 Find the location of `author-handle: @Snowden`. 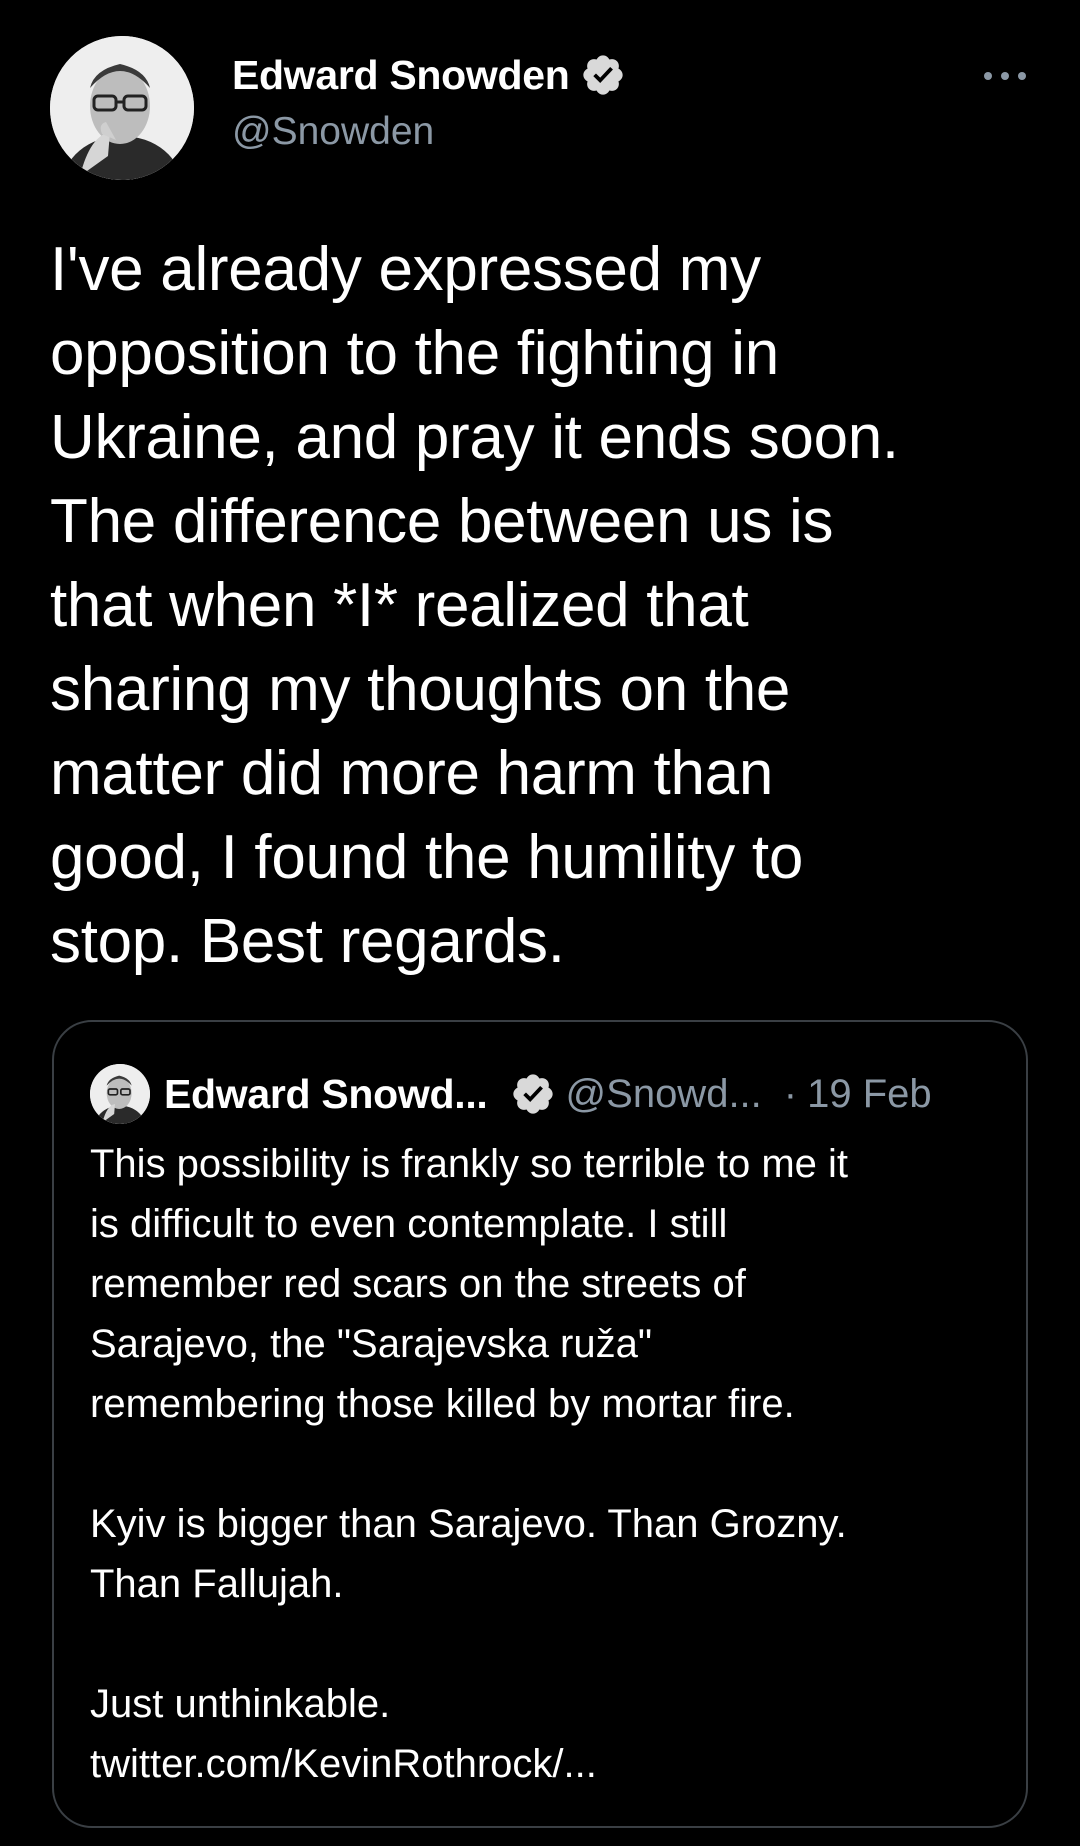

author-handle: @Snowden is located at coordinates (429, 132).